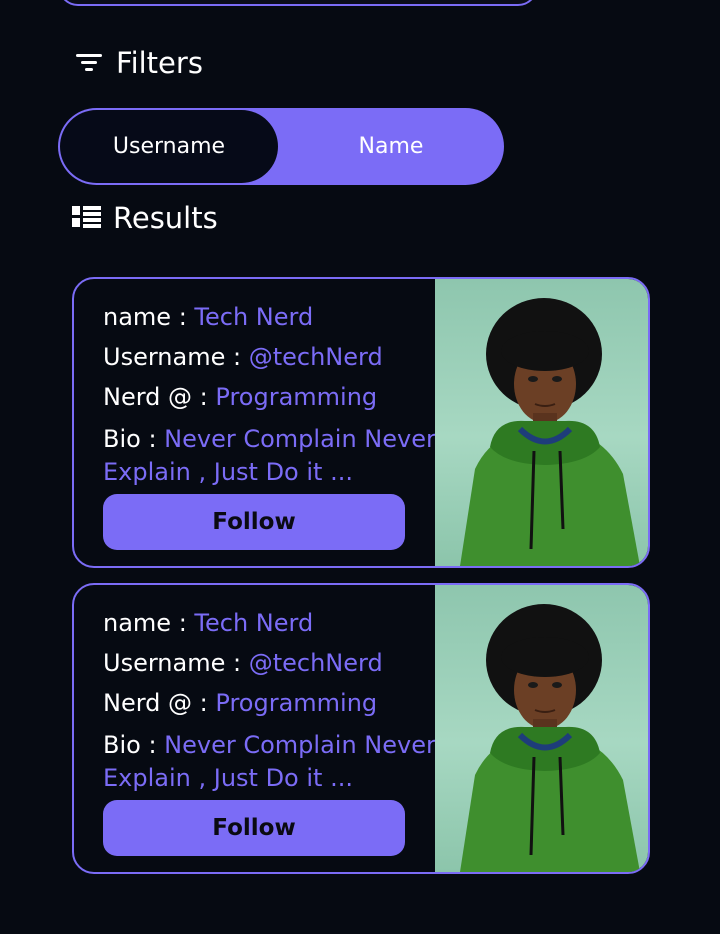 Image resolution: width=720 pixels, height=934 pixels. What do you see at coordinates (165, 218) in the screenshot?
I see `results-title: Results` at bounding box center [165, 218].